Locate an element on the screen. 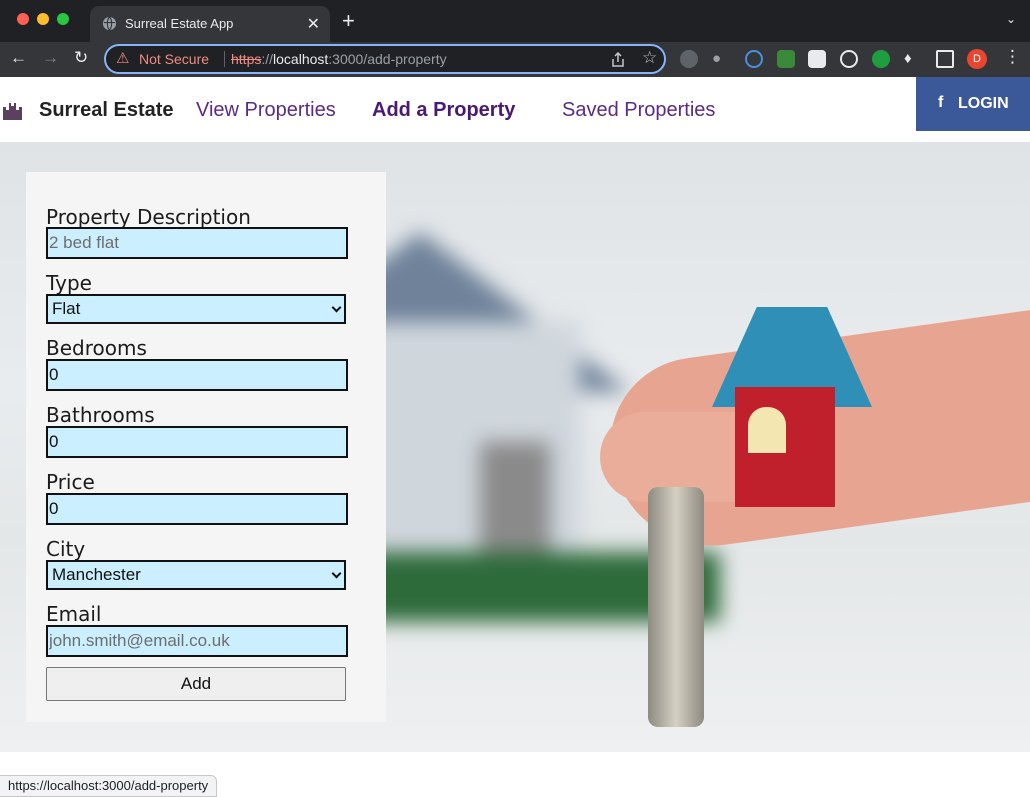 The width and height of the screenshot is (1030, 797). price-input is located at coordinates (197, 509).